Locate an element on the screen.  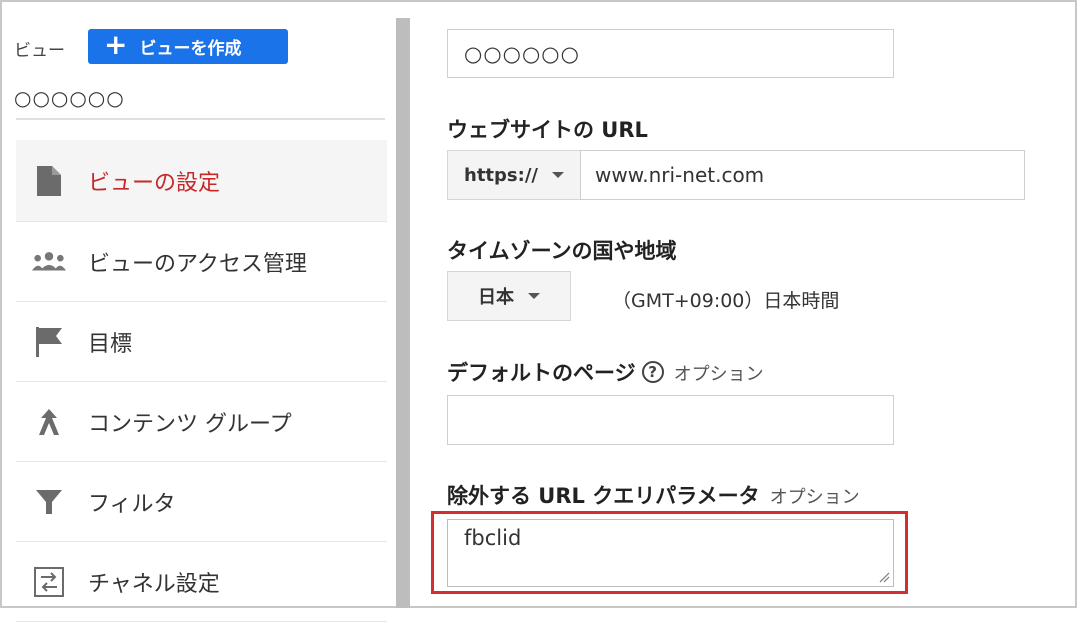
sidebar-item-content-grouping: コンテンツ グループ is located at coordinates (201, 422).